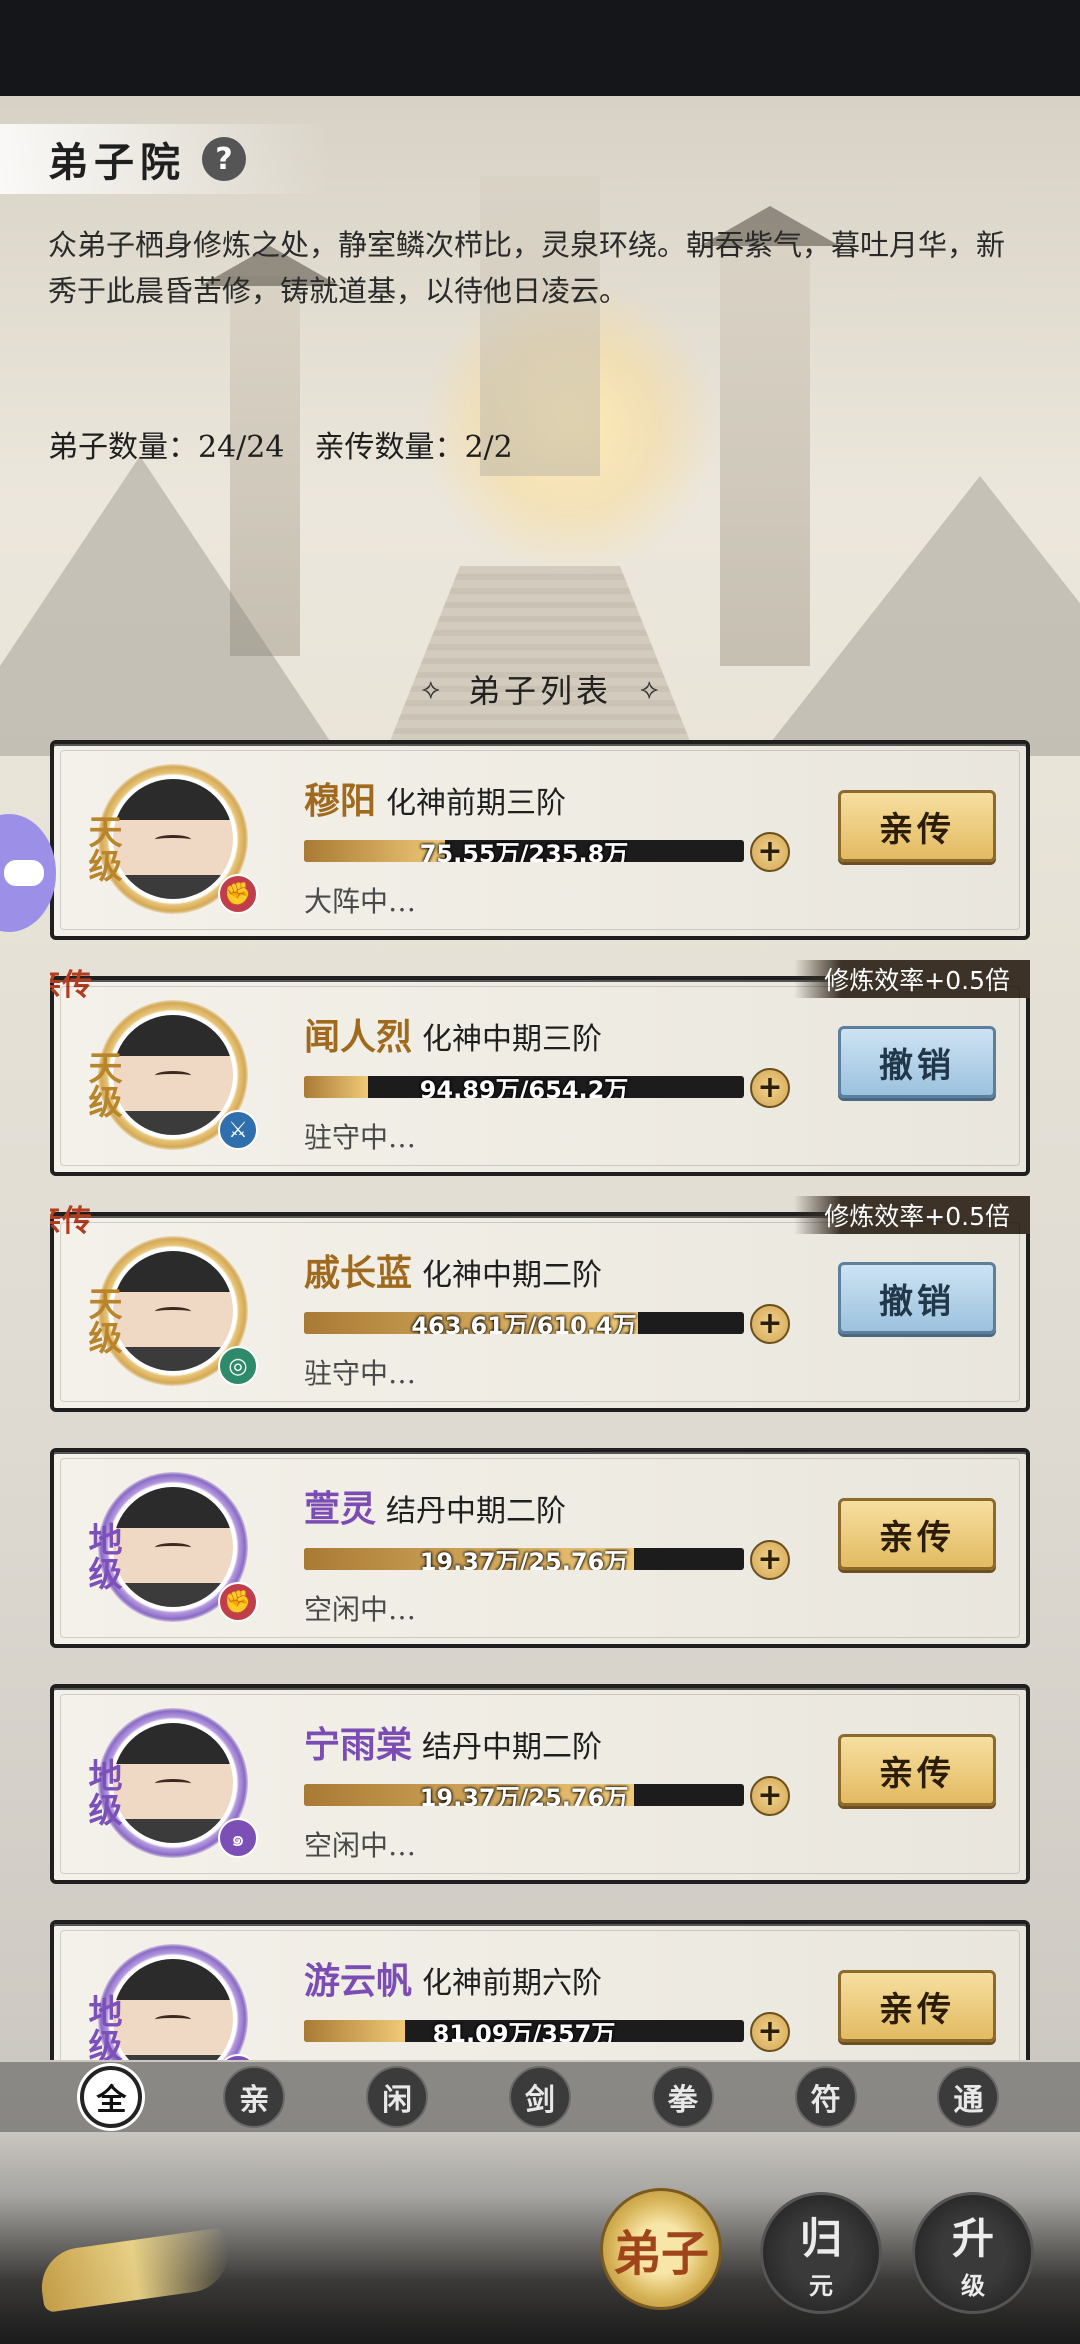 The height and width of the screenshot is (2344, 1080). I want to click on nav-disciples-button: 弟子, so click(661, 2249).